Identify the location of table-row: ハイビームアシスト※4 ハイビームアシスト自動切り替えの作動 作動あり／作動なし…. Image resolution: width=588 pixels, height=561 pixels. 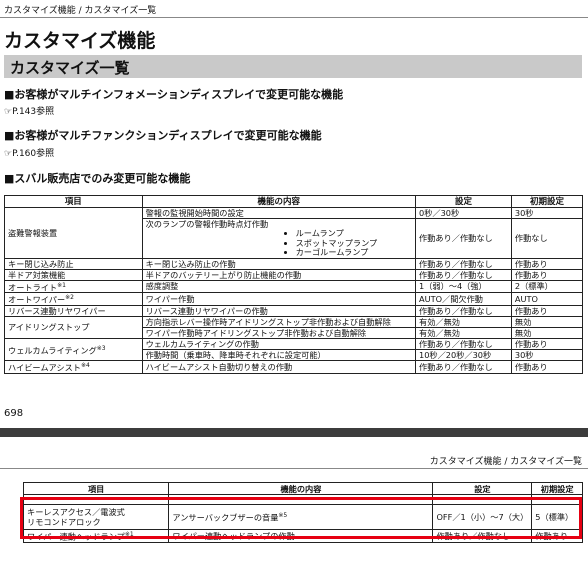
(294, 366).